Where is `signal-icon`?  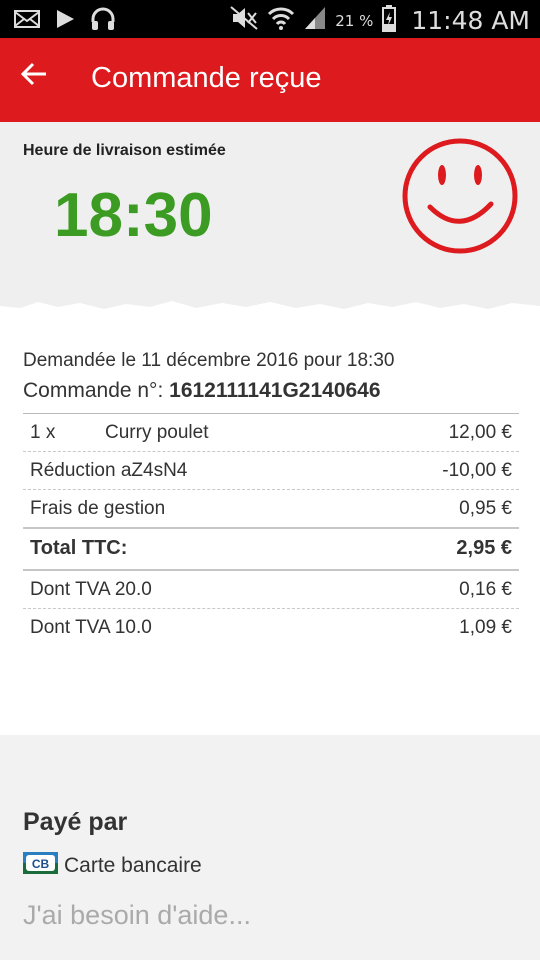
signal-icon is located at coordinates (315, 20).